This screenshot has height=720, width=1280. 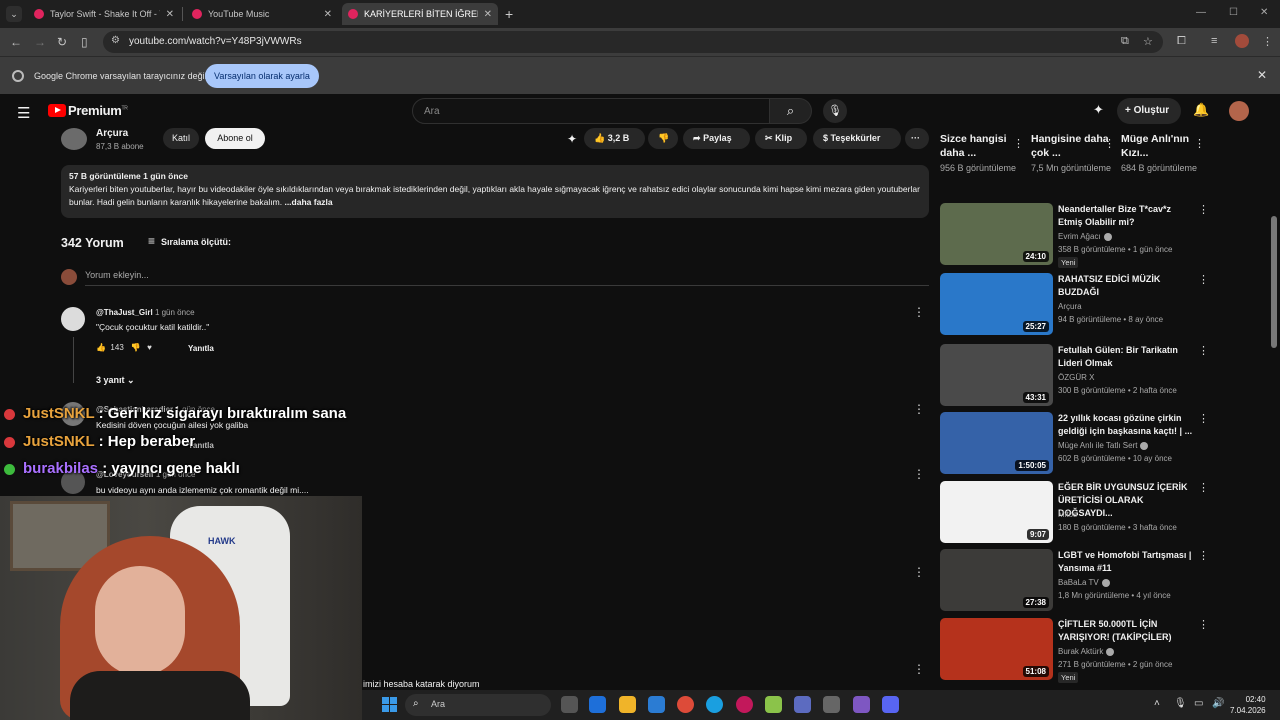 What do you see at coordinates (145, 312) in the screenshot?
I see `comment-author: @ThaJust_Girl 1 gün önce` at bounding box center [145, 312].